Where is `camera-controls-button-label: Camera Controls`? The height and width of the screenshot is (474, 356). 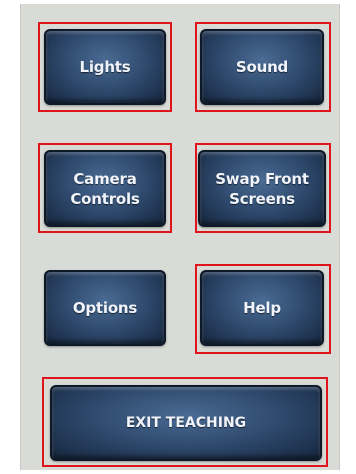 camera-controls-button-label: Camera Controls is located at coordinates (105, 188).